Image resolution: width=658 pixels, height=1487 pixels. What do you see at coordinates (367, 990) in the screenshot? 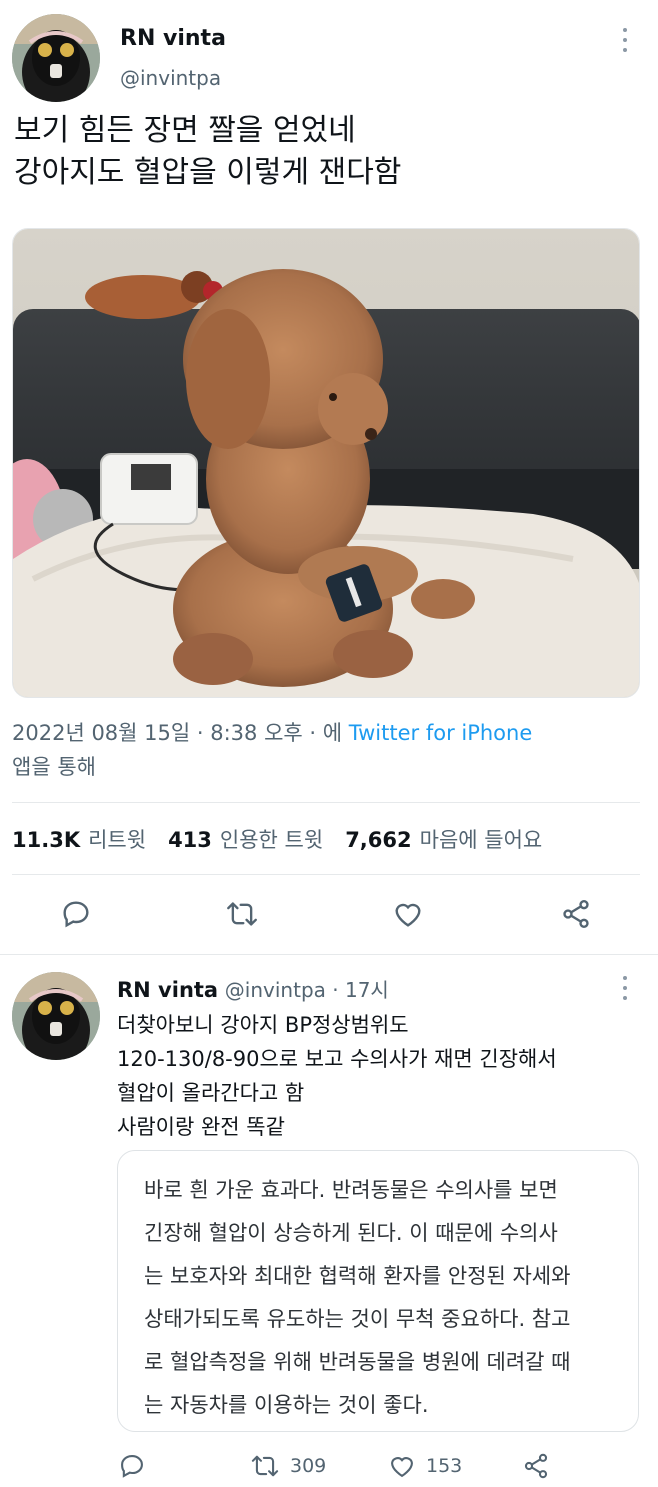
I see `reply-time: 17시` at bounding box center [367, 990].